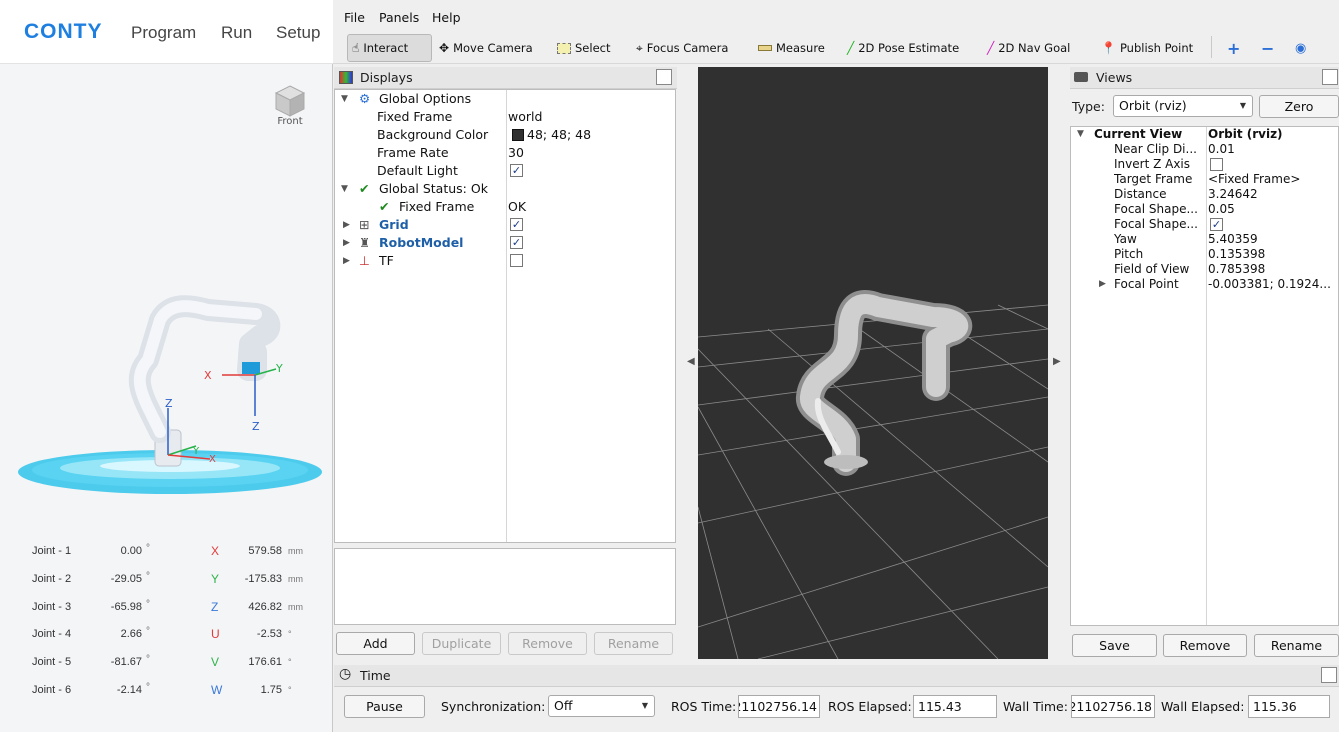 The image size is (1339, 732). I want to click on tool-publish-point: 📍 Publish Point, so click(1147, 48).